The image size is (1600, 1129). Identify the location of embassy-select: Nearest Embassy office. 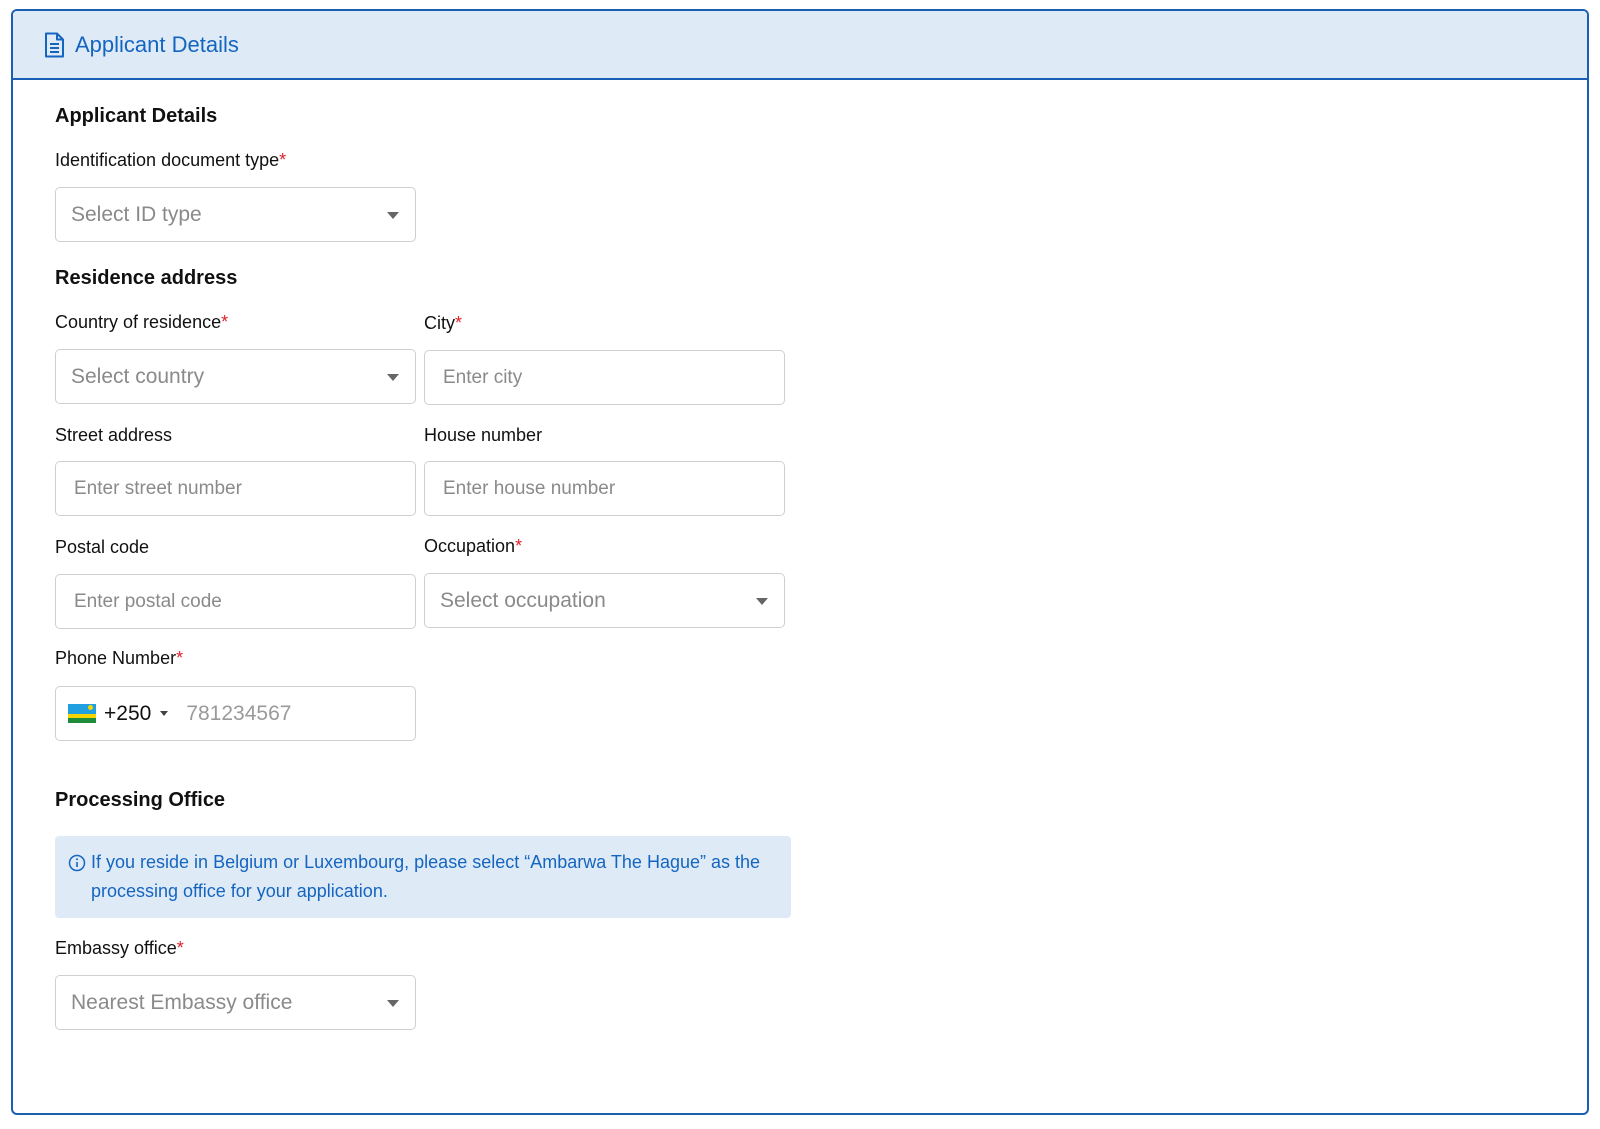
(235, 1002).